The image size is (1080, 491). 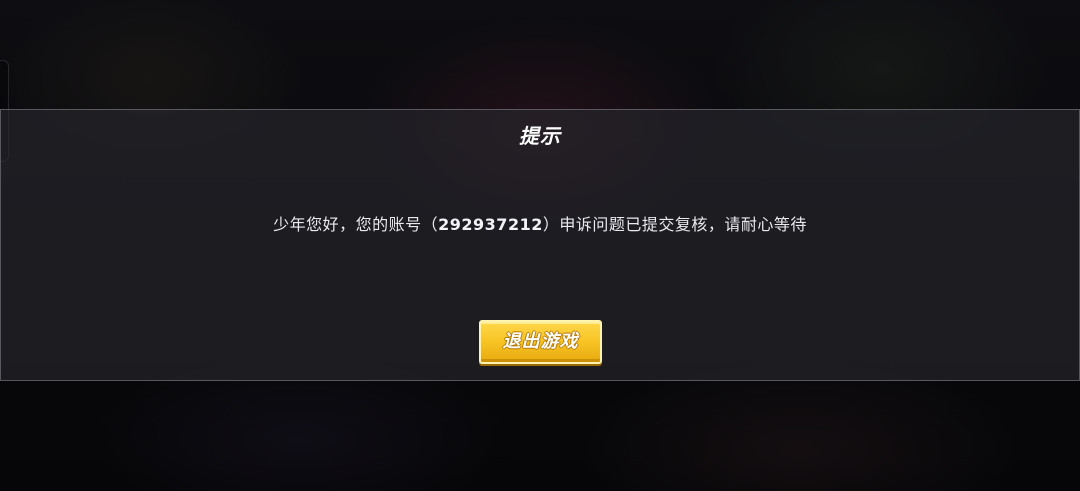 I want to click on message-prefix: 少年您好，您的账号（, so click(x=356, y=224).